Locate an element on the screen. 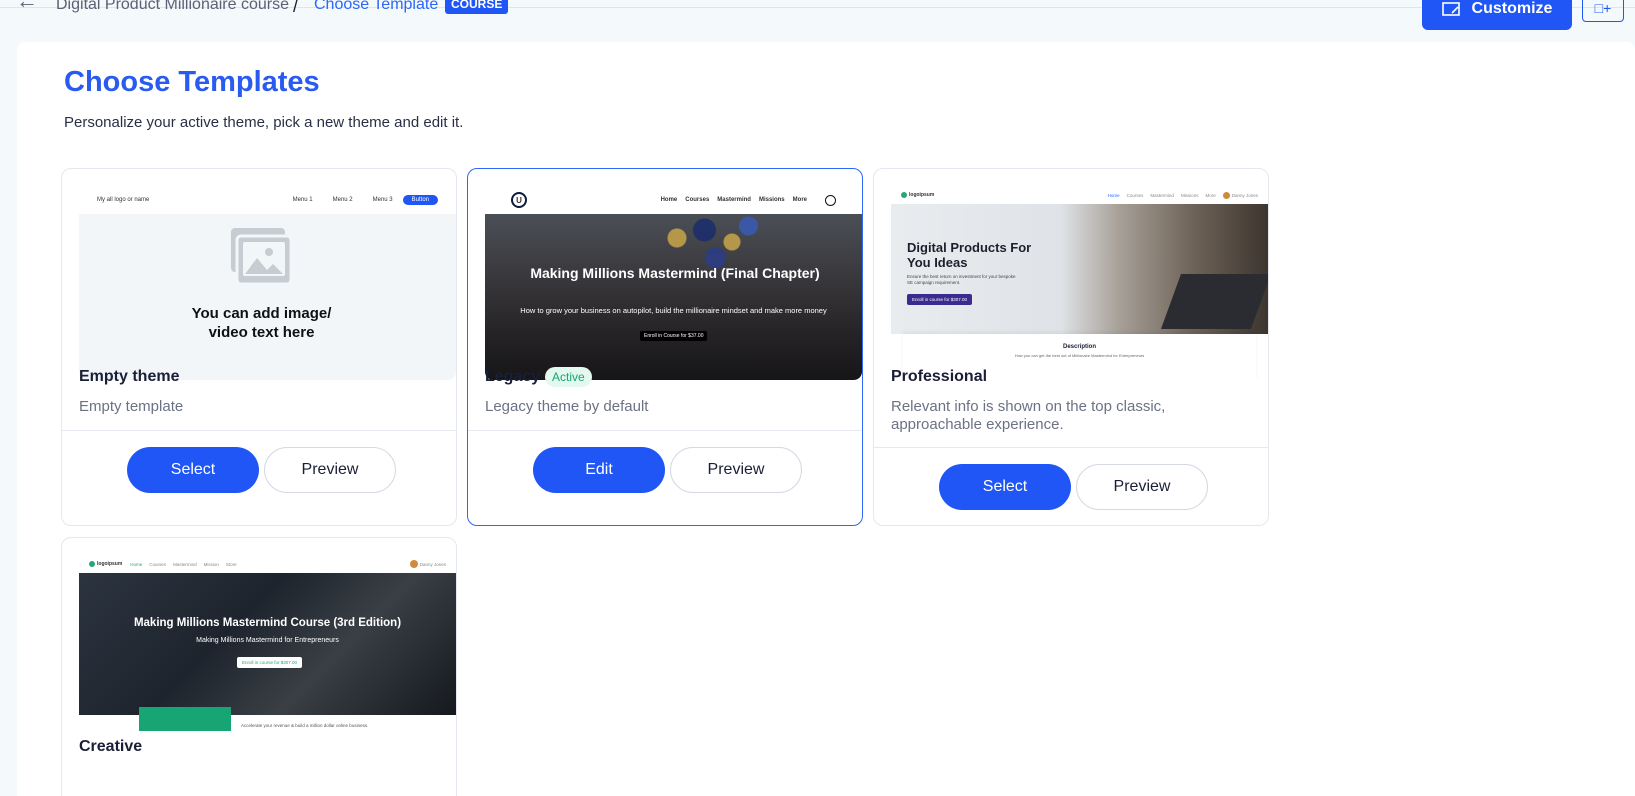 This screenshot has width=1635, height=796. course-badge: COURSE is located at coordinates (477, 7).